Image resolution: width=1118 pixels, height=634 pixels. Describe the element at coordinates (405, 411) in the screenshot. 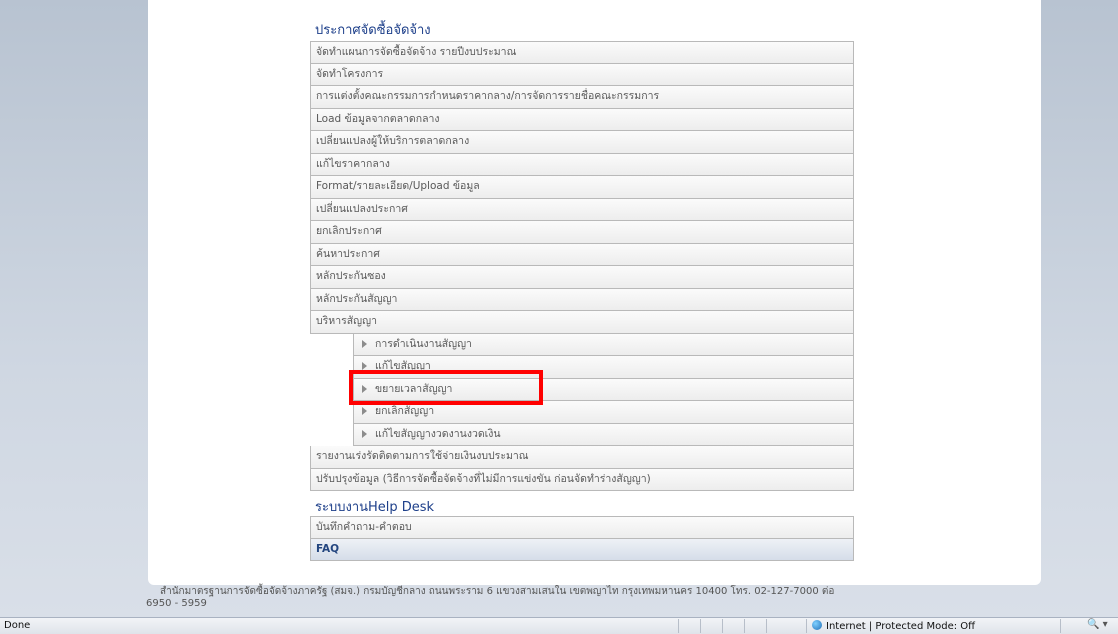

I see `submenu-label: ยกเลิกสัญญา` at that location.